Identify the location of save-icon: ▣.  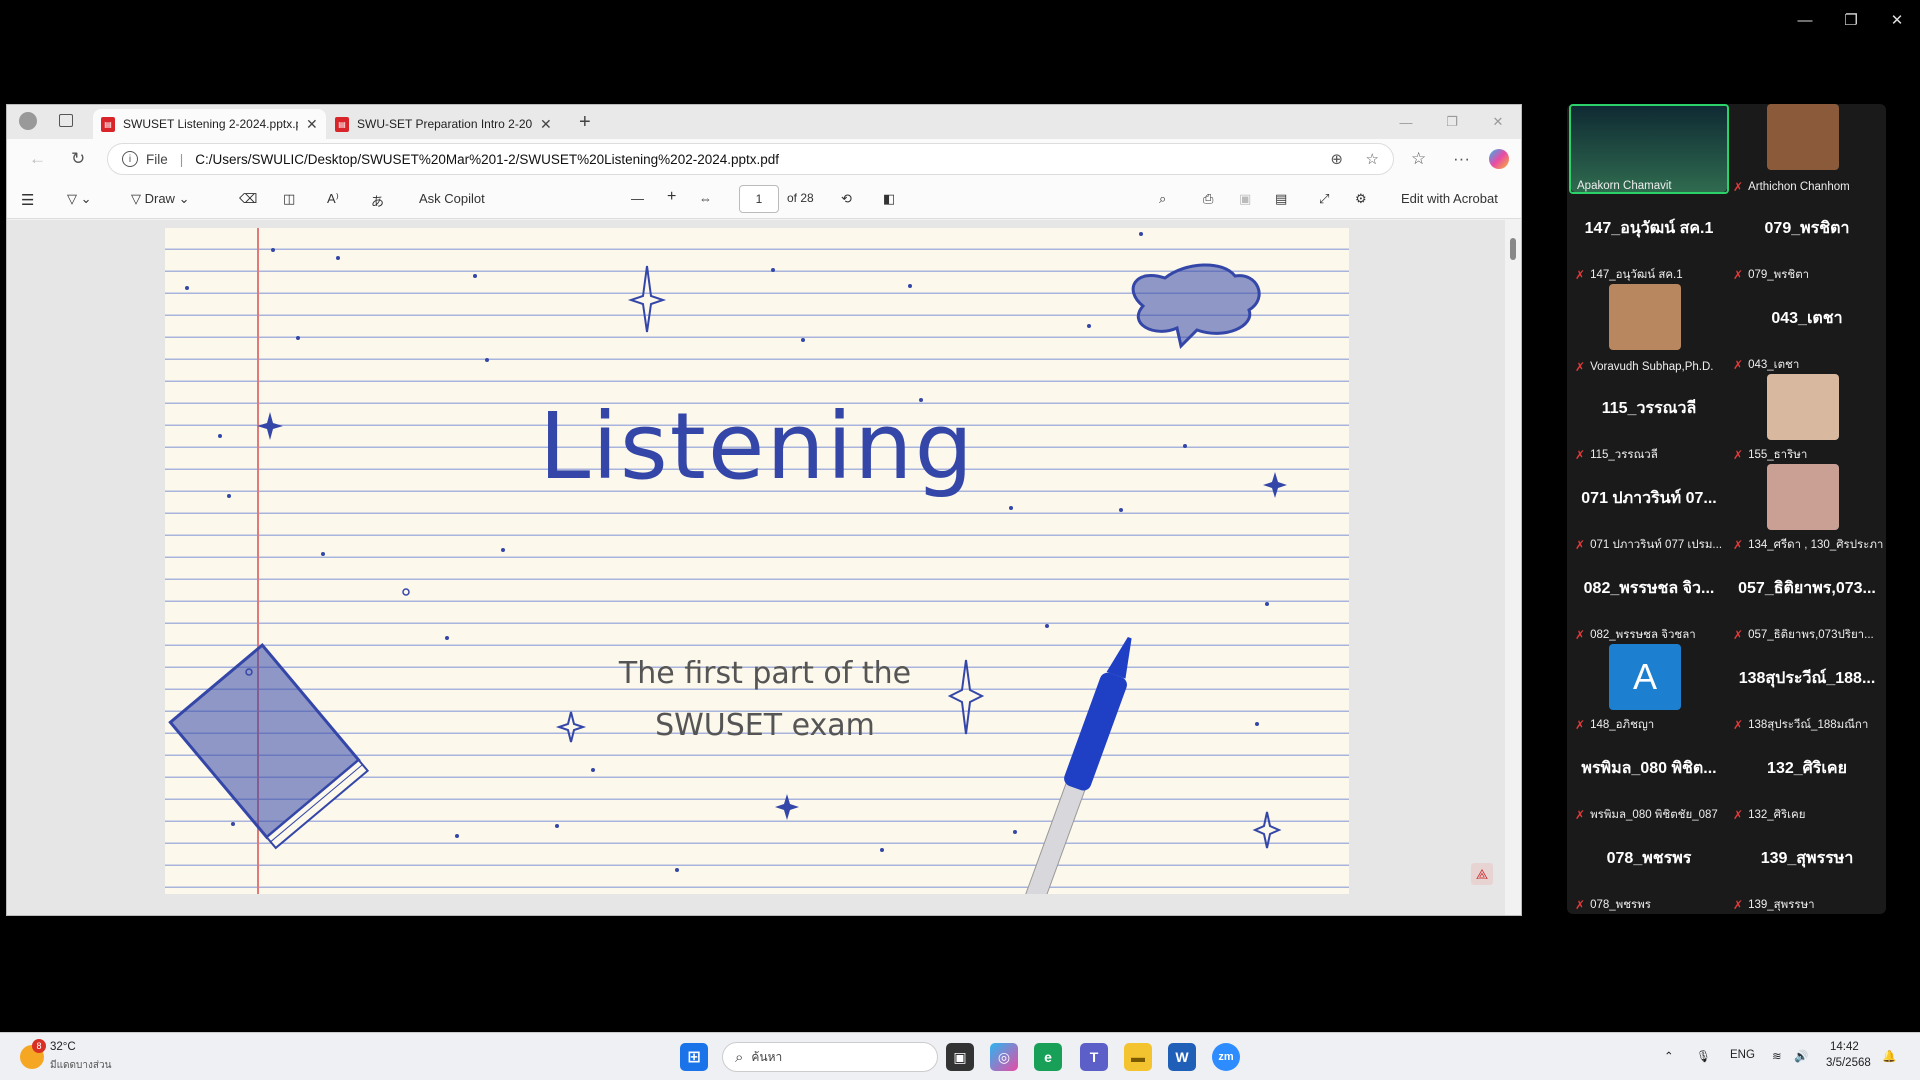
(1245, 199).